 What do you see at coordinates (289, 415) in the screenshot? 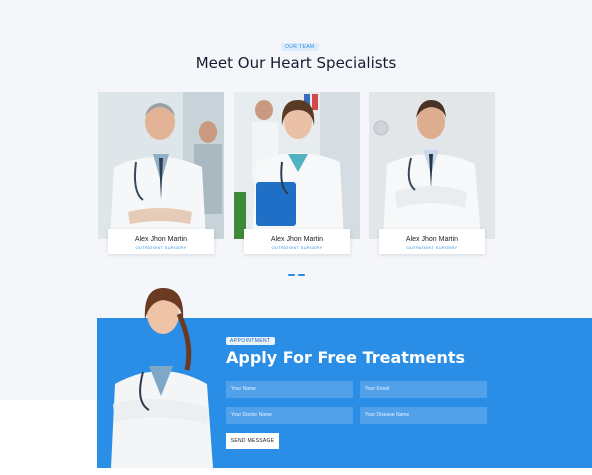
I see `doctor-name-field` at bounding box center [289, 415].